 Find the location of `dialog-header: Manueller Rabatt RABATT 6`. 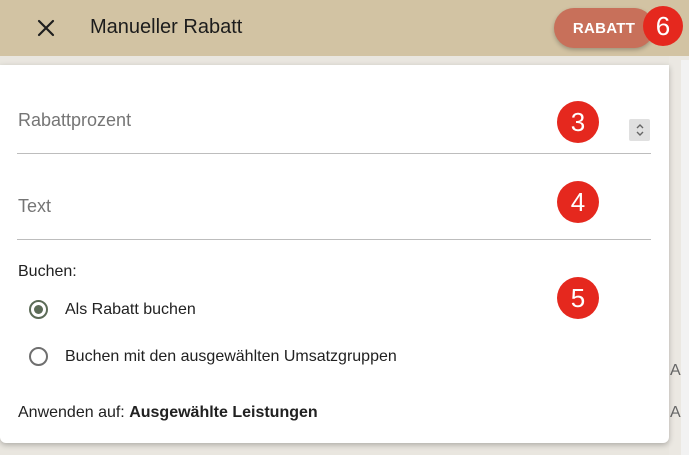

dialog-header: Manueller Rabatt RABATT 6 is located at coordinates (344, 28).